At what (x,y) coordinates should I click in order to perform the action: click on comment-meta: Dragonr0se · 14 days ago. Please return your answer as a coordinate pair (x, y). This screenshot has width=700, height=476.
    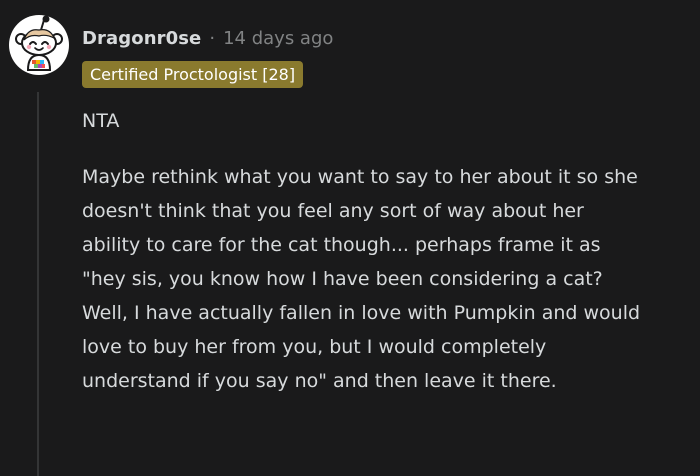
    Looking at the image, I should click on (207, 39).